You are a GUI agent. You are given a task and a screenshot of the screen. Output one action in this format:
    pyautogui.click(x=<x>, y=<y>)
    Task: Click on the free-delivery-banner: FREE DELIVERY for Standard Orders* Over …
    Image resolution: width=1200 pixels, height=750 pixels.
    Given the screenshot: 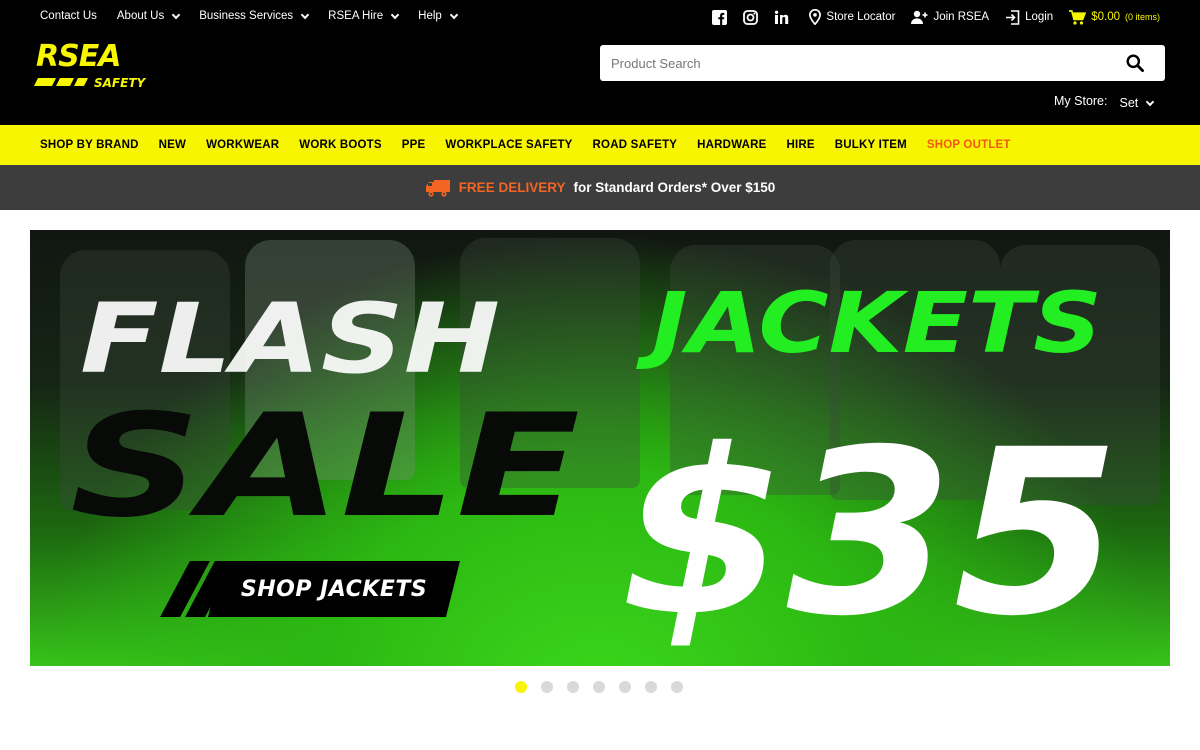 What is the action you would take?
    pyautogui.click(x=600, y=187)
    